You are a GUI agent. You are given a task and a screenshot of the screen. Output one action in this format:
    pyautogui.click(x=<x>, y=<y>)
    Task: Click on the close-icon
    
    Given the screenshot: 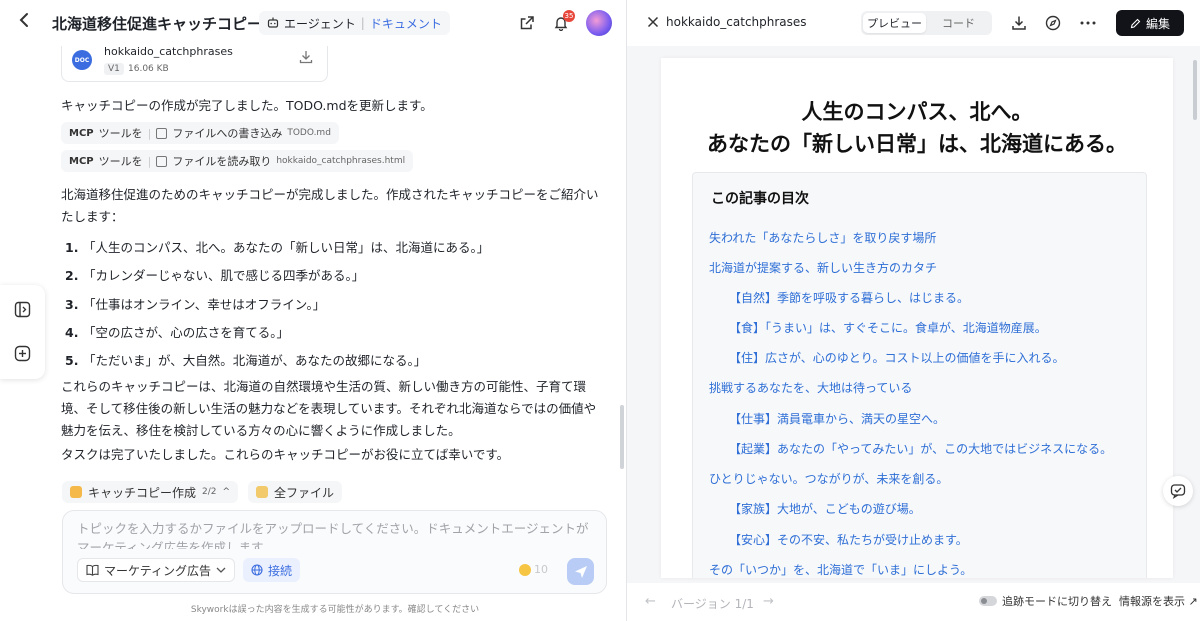 What is the action you would take?
    pyautogui.click(x=653, y=22)
    